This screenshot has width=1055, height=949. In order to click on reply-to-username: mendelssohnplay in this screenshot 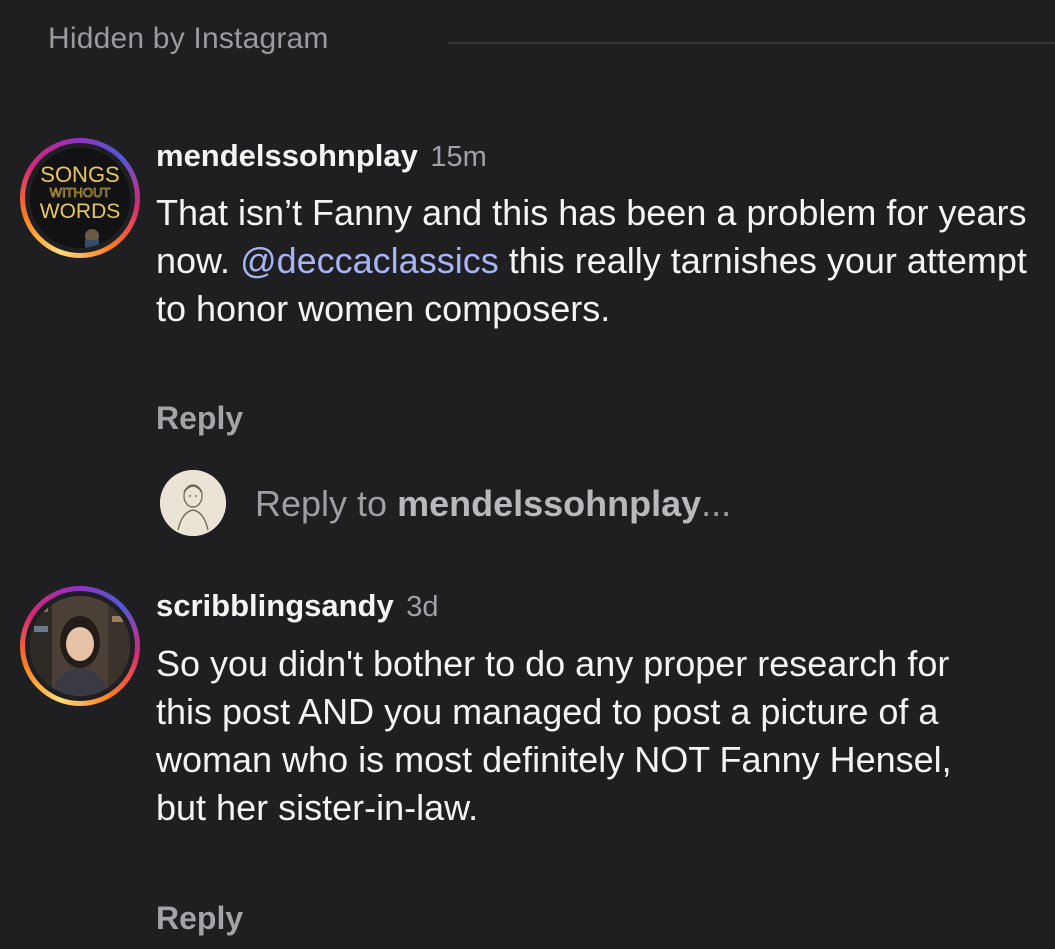, I will do `click(549, 503)`.